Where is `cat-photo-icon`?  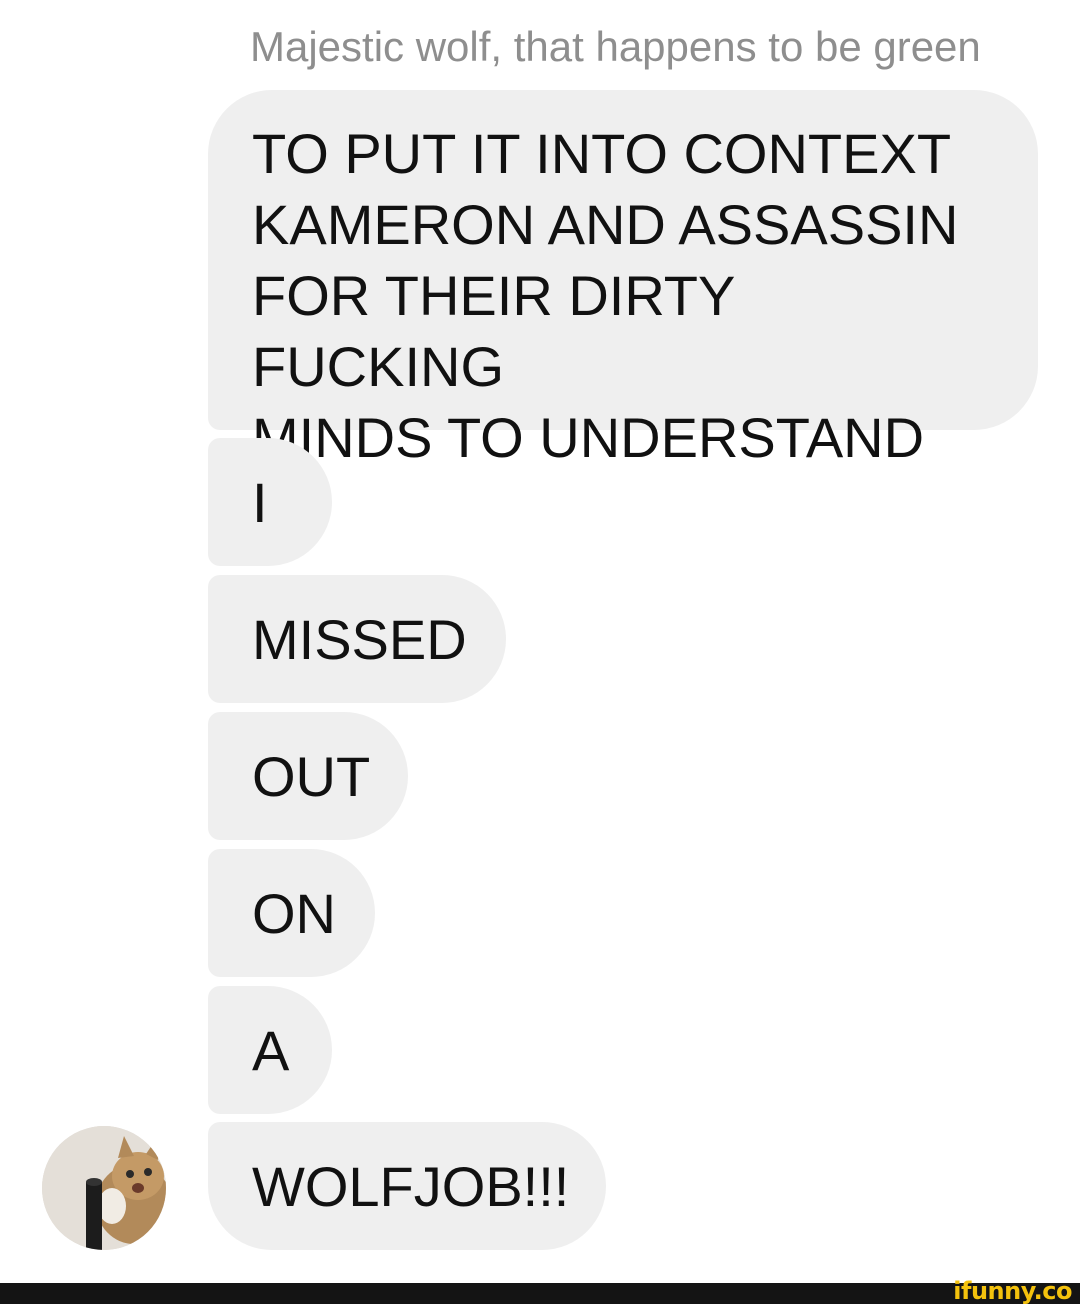 cat-photo-icon is located at coordinates (104, 1188).